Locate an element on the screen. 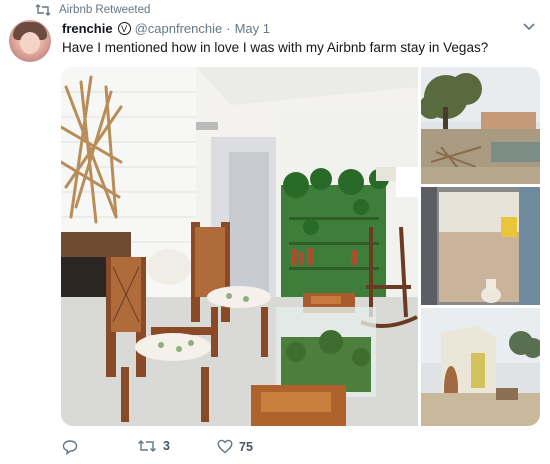  reply-icon is located at coordinates (70, 447).